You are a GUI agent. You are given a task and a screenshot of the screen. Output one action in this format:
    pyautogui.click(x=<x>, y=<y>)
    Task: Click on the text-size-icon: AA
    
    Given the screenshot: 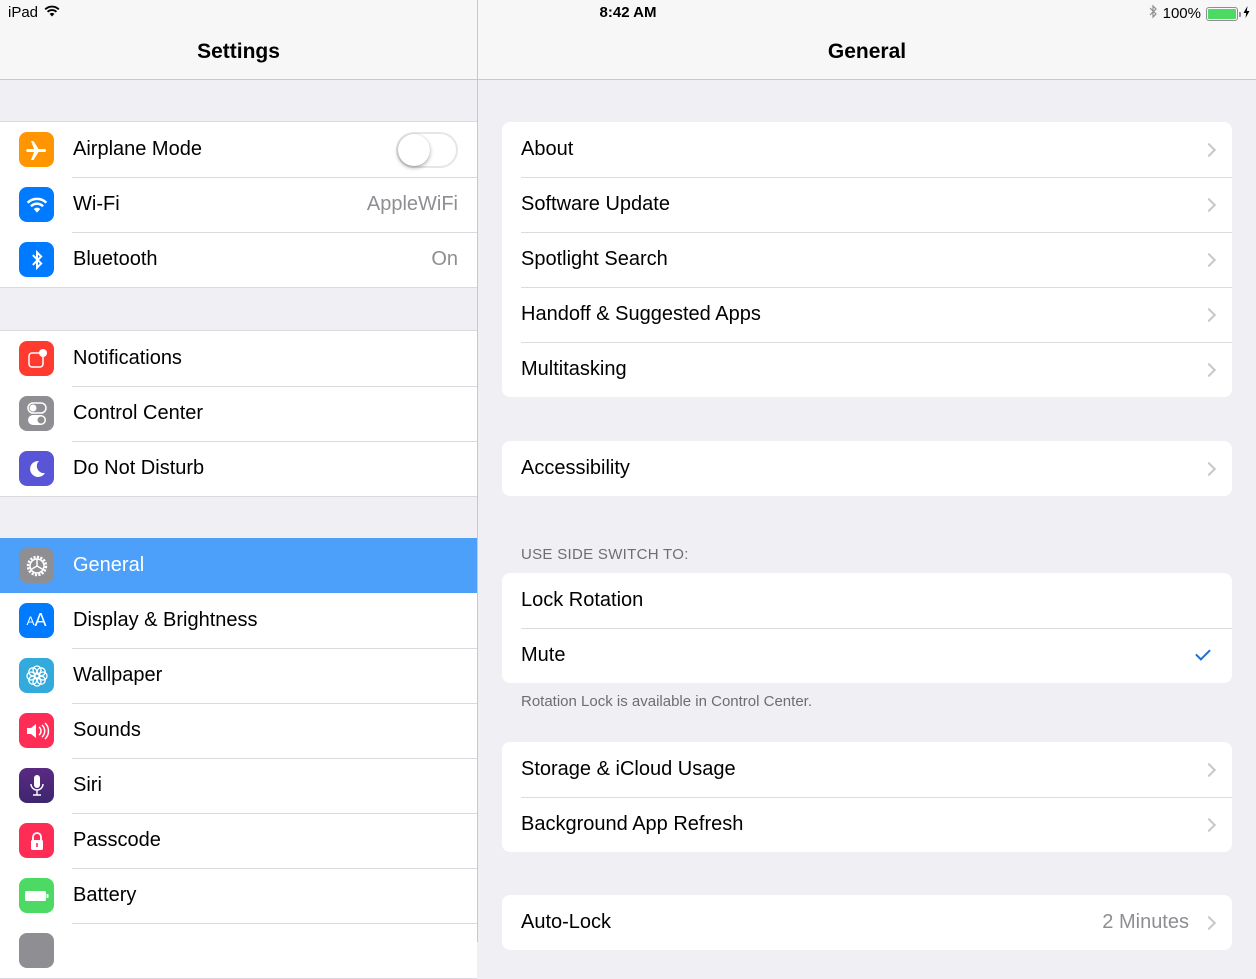 What is the action you would take?
    pyautogui.click(x=36, y=620)
    